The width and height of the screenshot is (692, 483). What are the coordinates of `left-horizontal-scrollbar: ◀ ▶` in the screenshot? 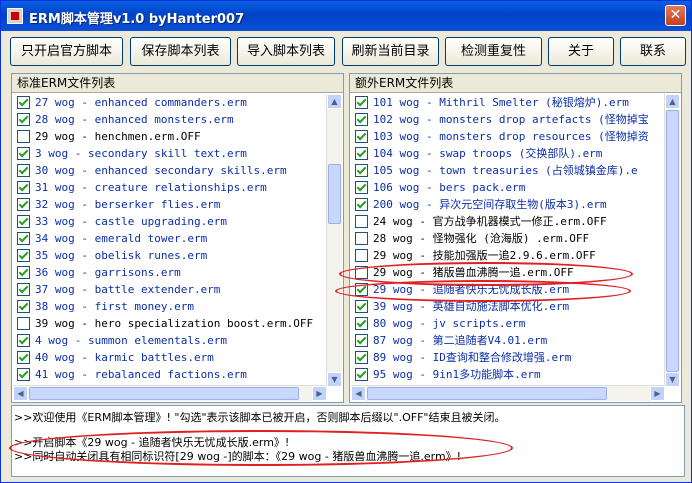 It's located at (170, 393).